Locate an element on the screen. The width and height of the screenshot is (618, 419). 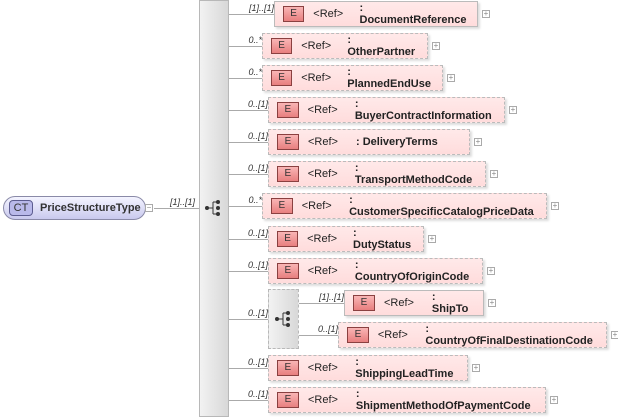
element-name: : OtherPartner is located at coordinates (381, 46).